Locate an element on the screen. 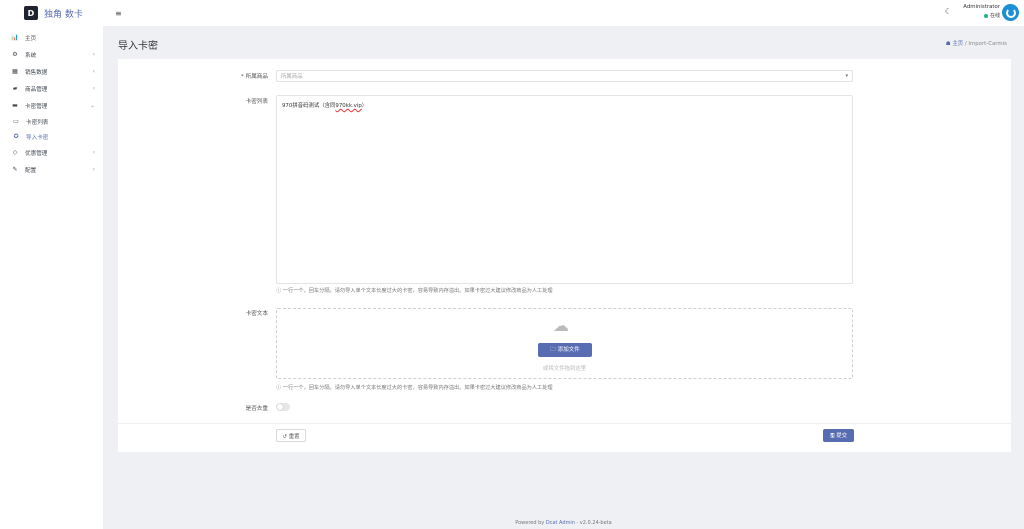  sidebar-item-coupons: ◇ 优惠管理 ‹ is located at coordinates (51, 152).